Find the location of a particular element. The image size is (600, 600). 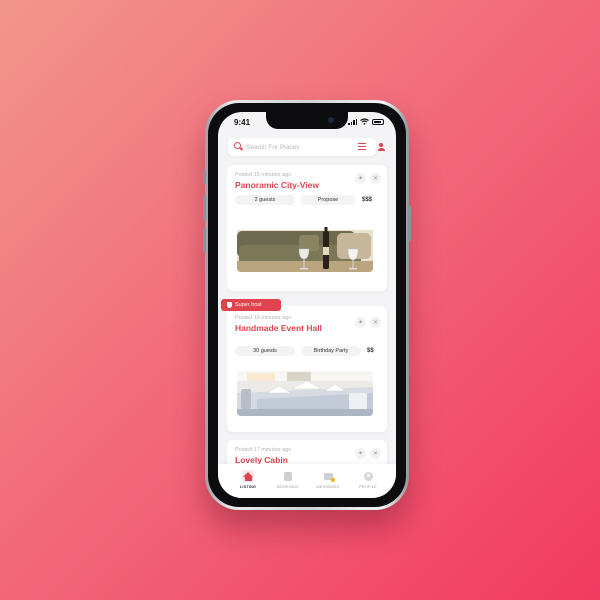

user-icon is located at coordinates (381, 147).